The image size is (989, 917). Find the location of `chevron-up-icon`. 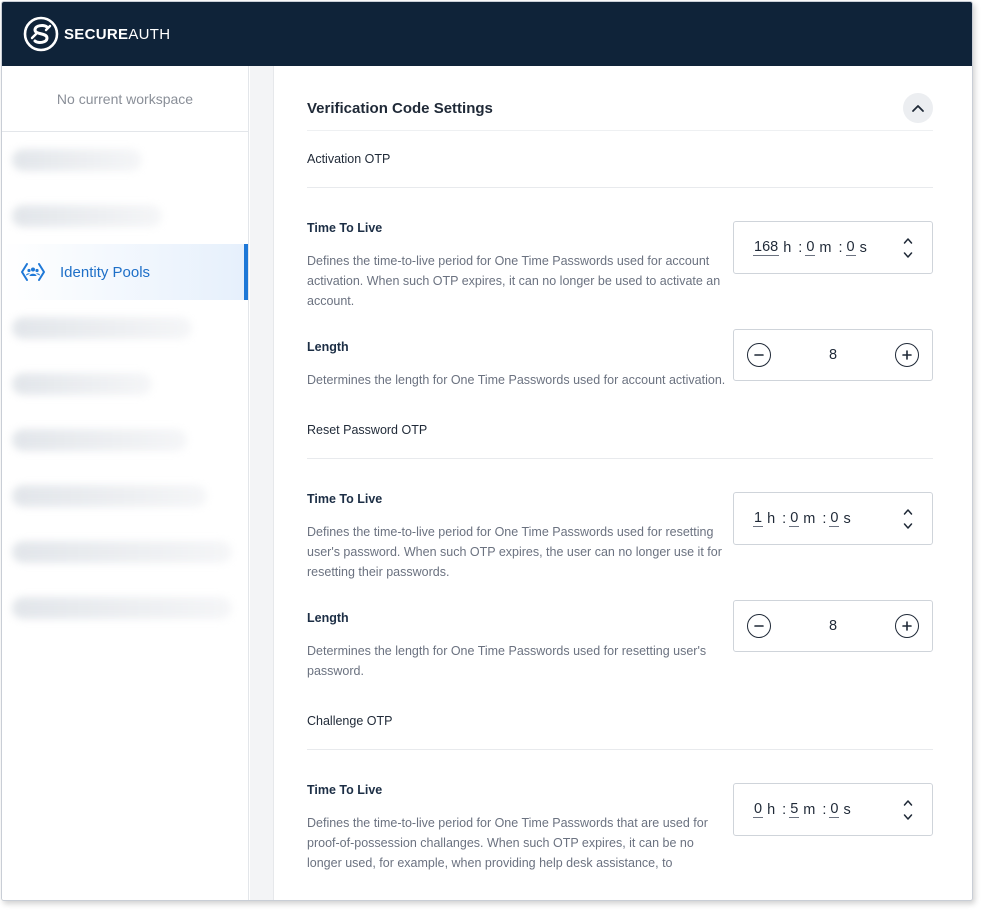

chevron-up-icon is located at coordinates (918, 108).